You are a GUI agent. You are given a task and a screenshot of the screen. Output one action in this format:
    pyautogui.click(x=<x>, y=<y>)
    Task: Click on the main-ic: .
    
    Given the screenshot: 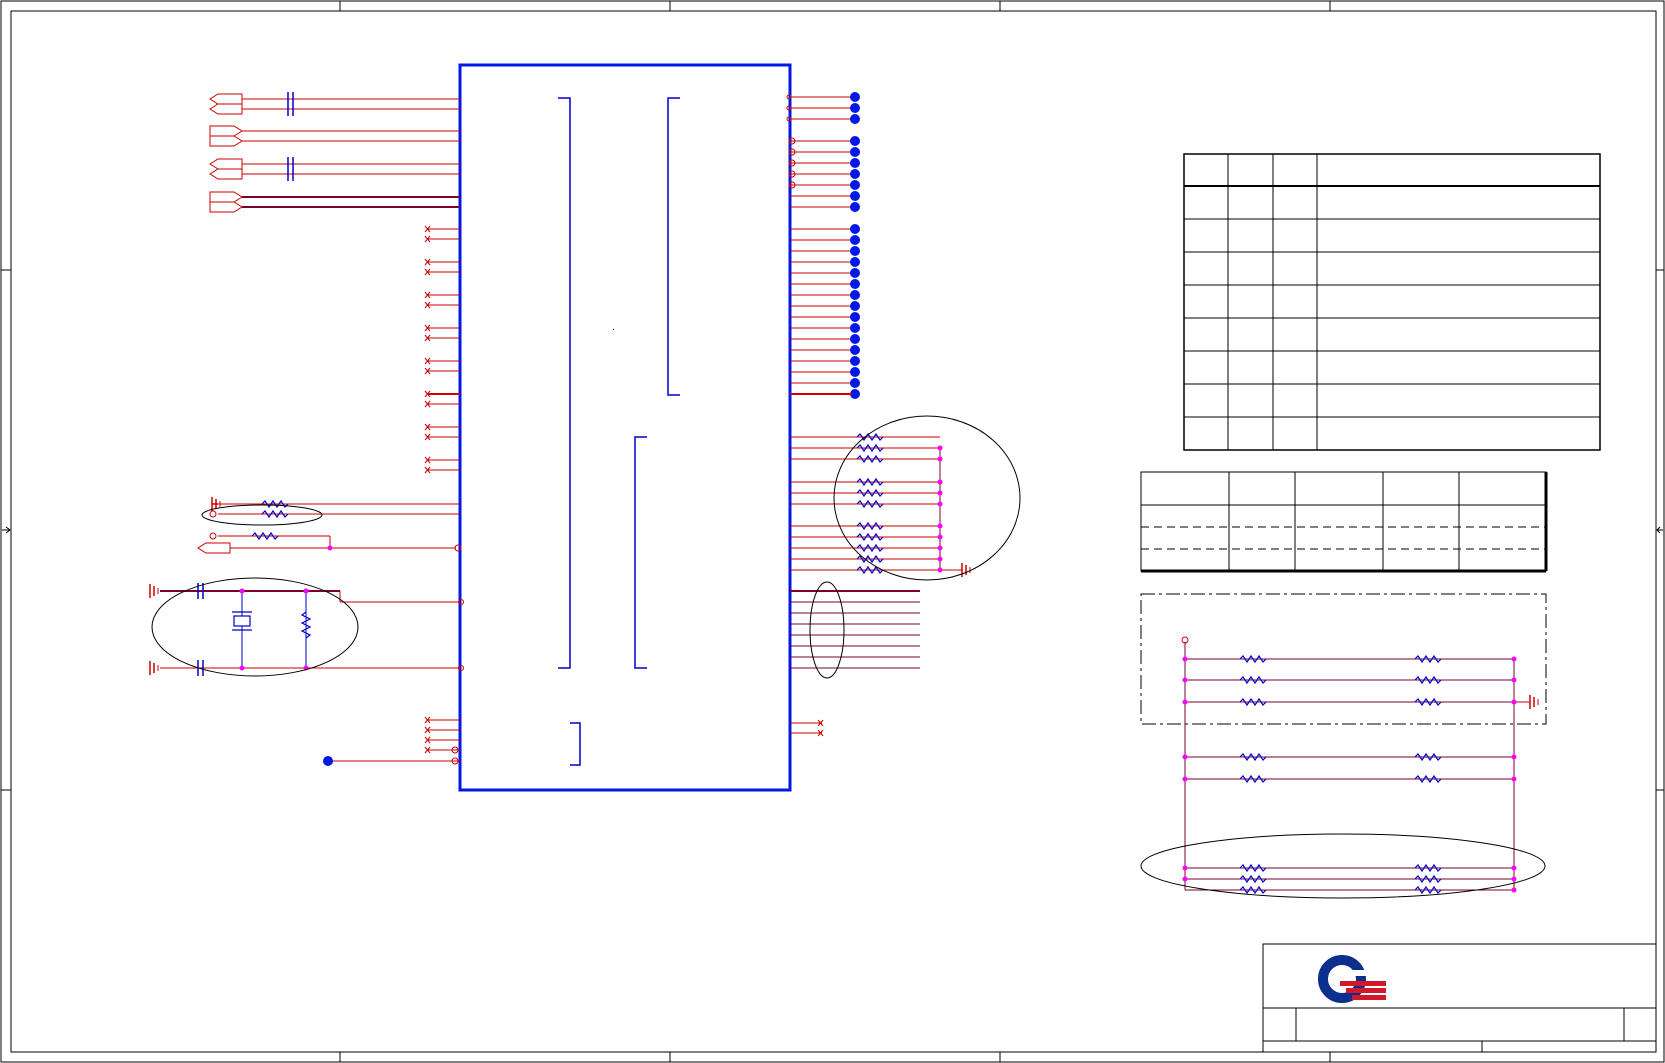 What is the action you would take?
    pyautogui.click(x=625, y=427)
    